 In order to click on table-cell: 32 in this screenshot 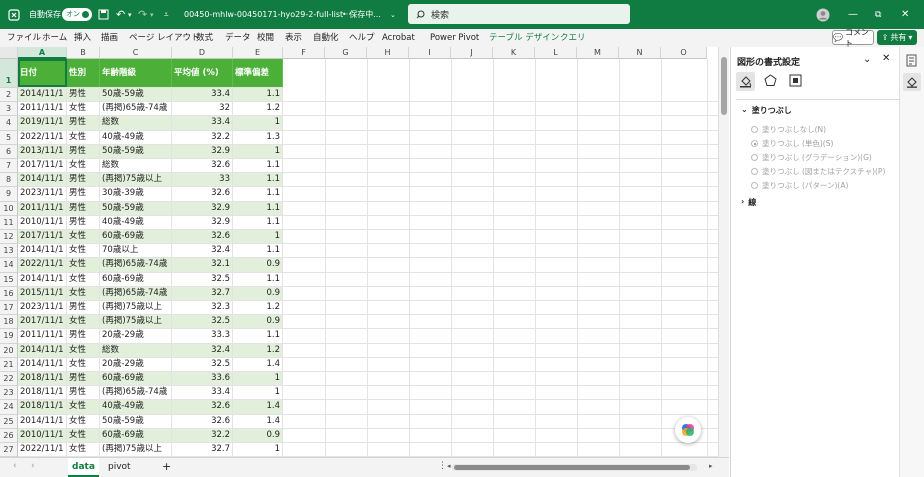, I will do `click(202, 109)`.